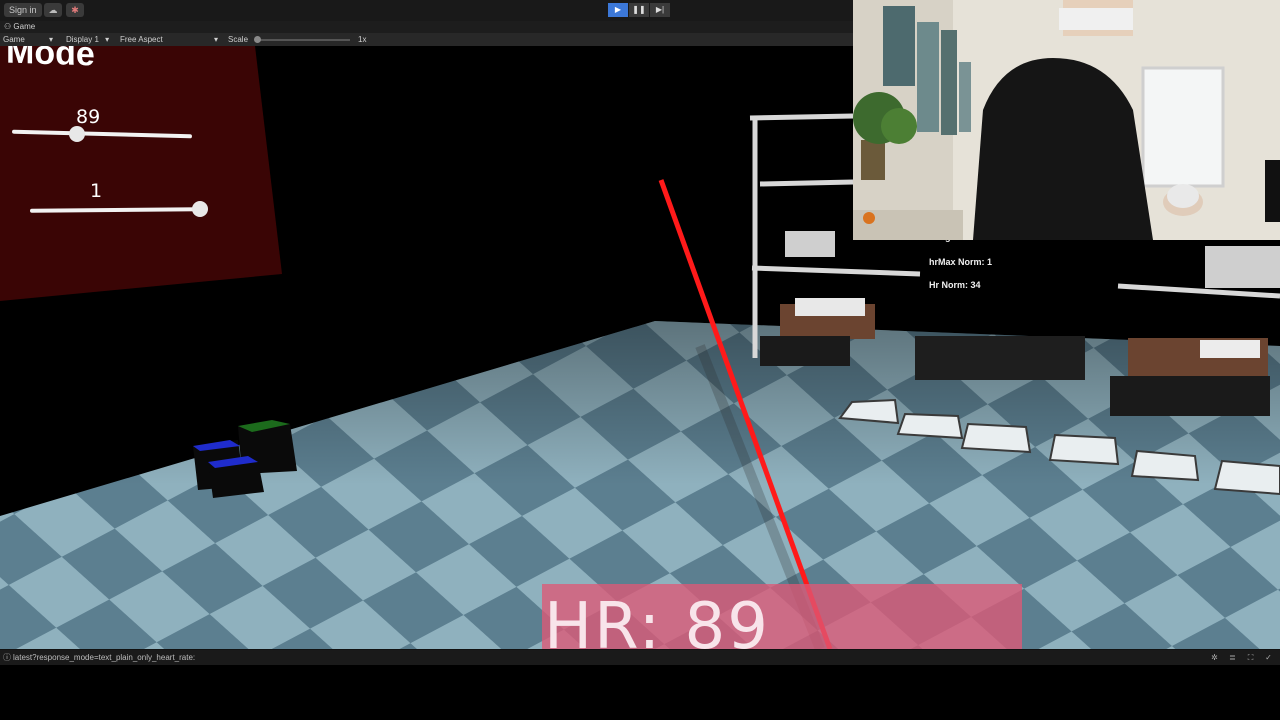 The height and width of the screenshot is (720, 1280). I want to click on webcam-image, so click(1066, 120).